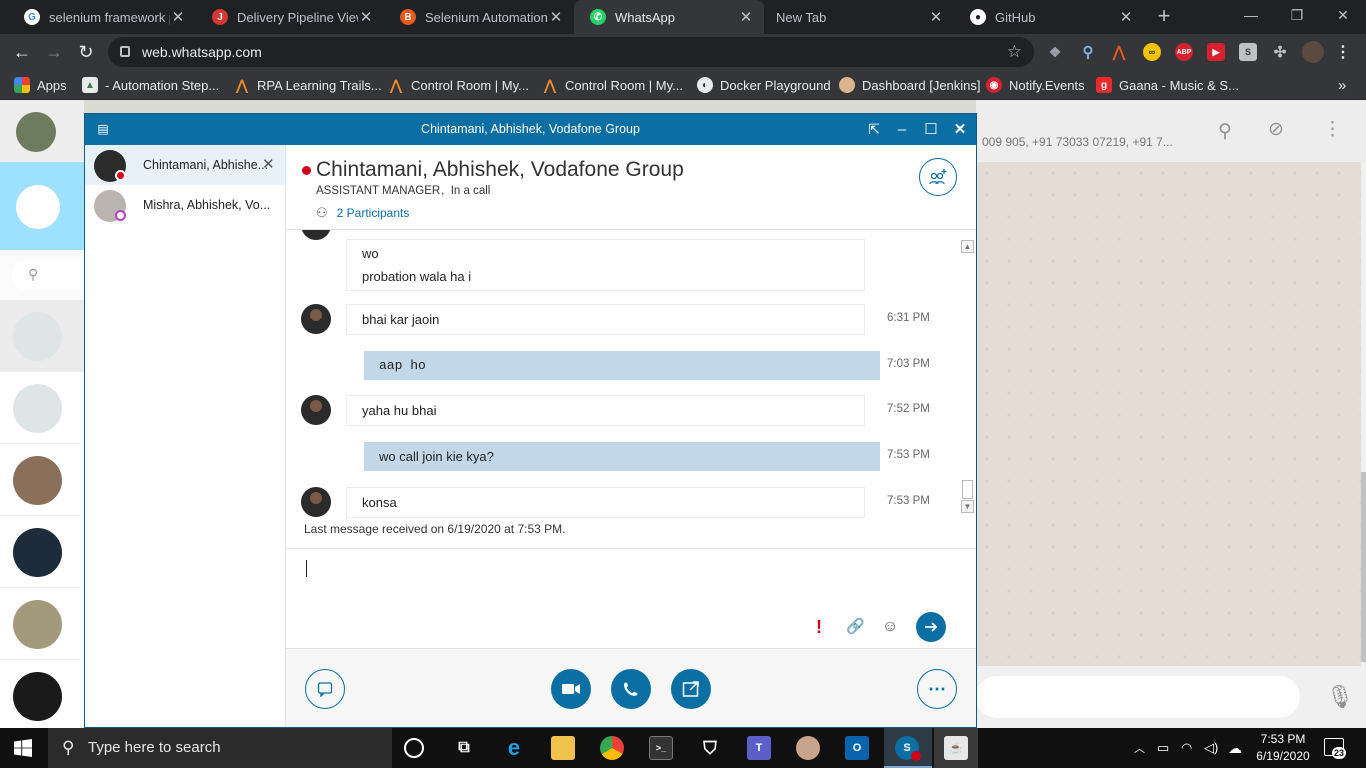  What do you see at coordinates (1138, 697) in the screenshot?
I see `message-input` at bounding box center [1138, 697].